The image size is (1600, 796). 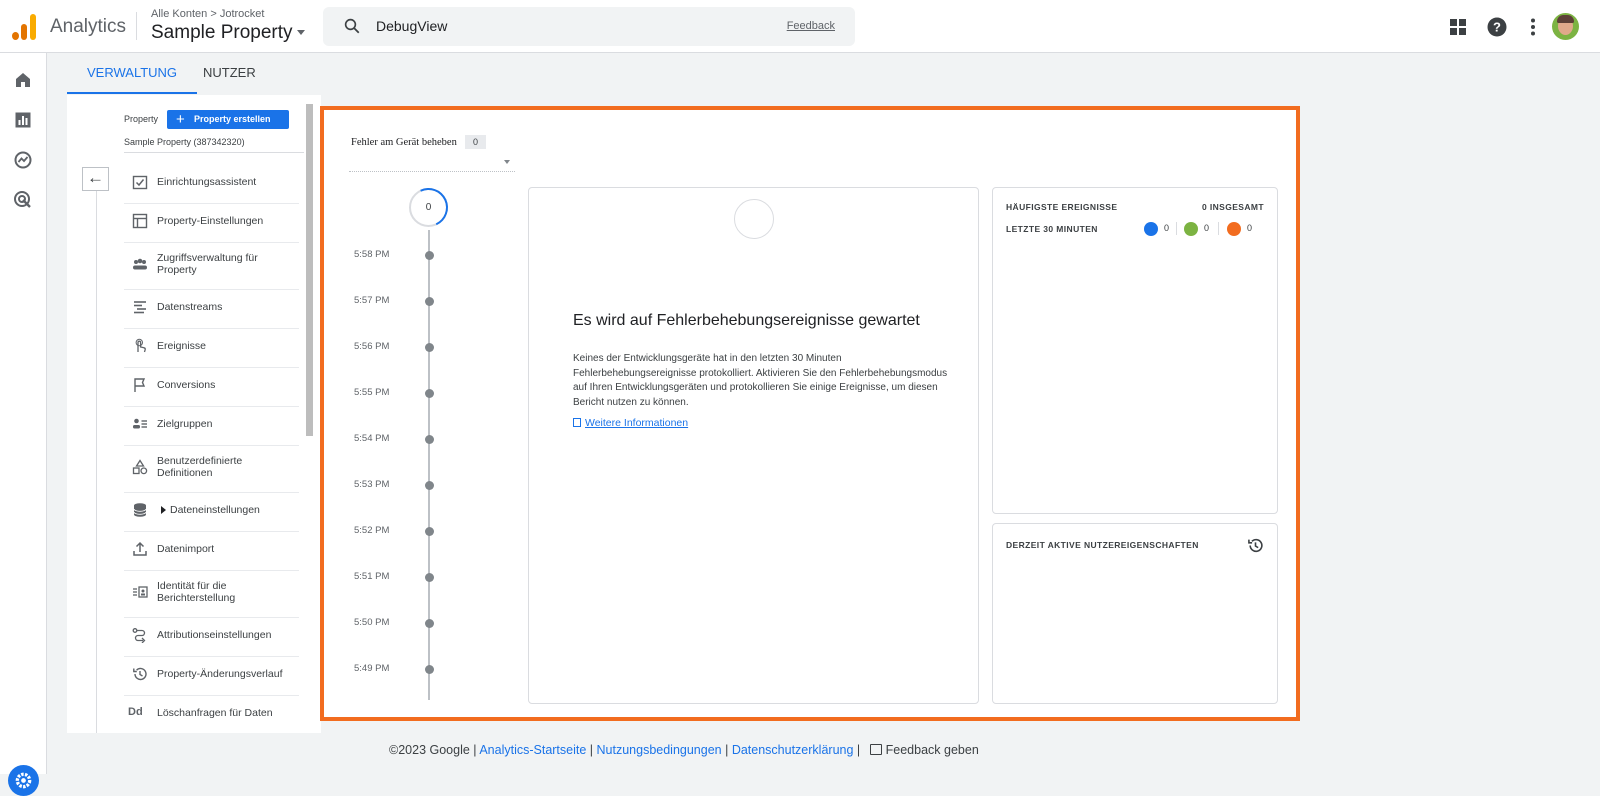 I want to click on more-info-label: Weitere Informationen, so click(x=637, y=423).